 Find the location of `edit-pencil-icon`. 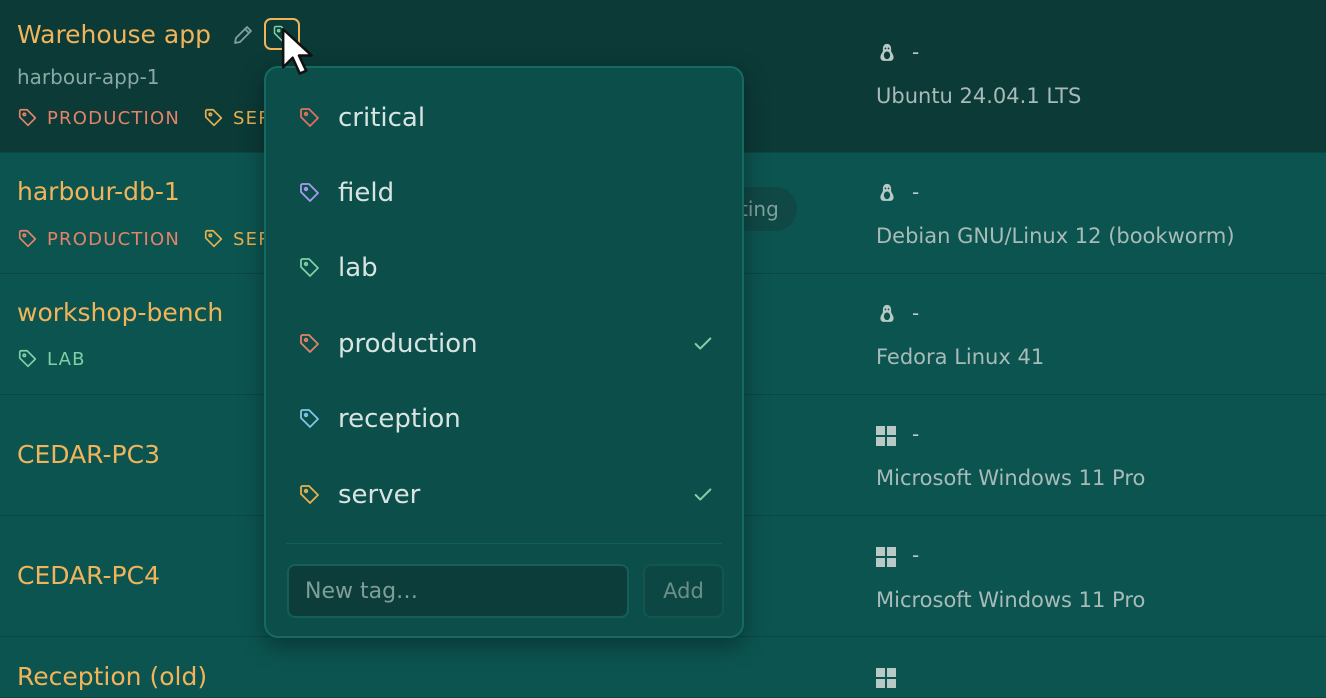

edit-pencil-icon is located at coordinates (243, 35).